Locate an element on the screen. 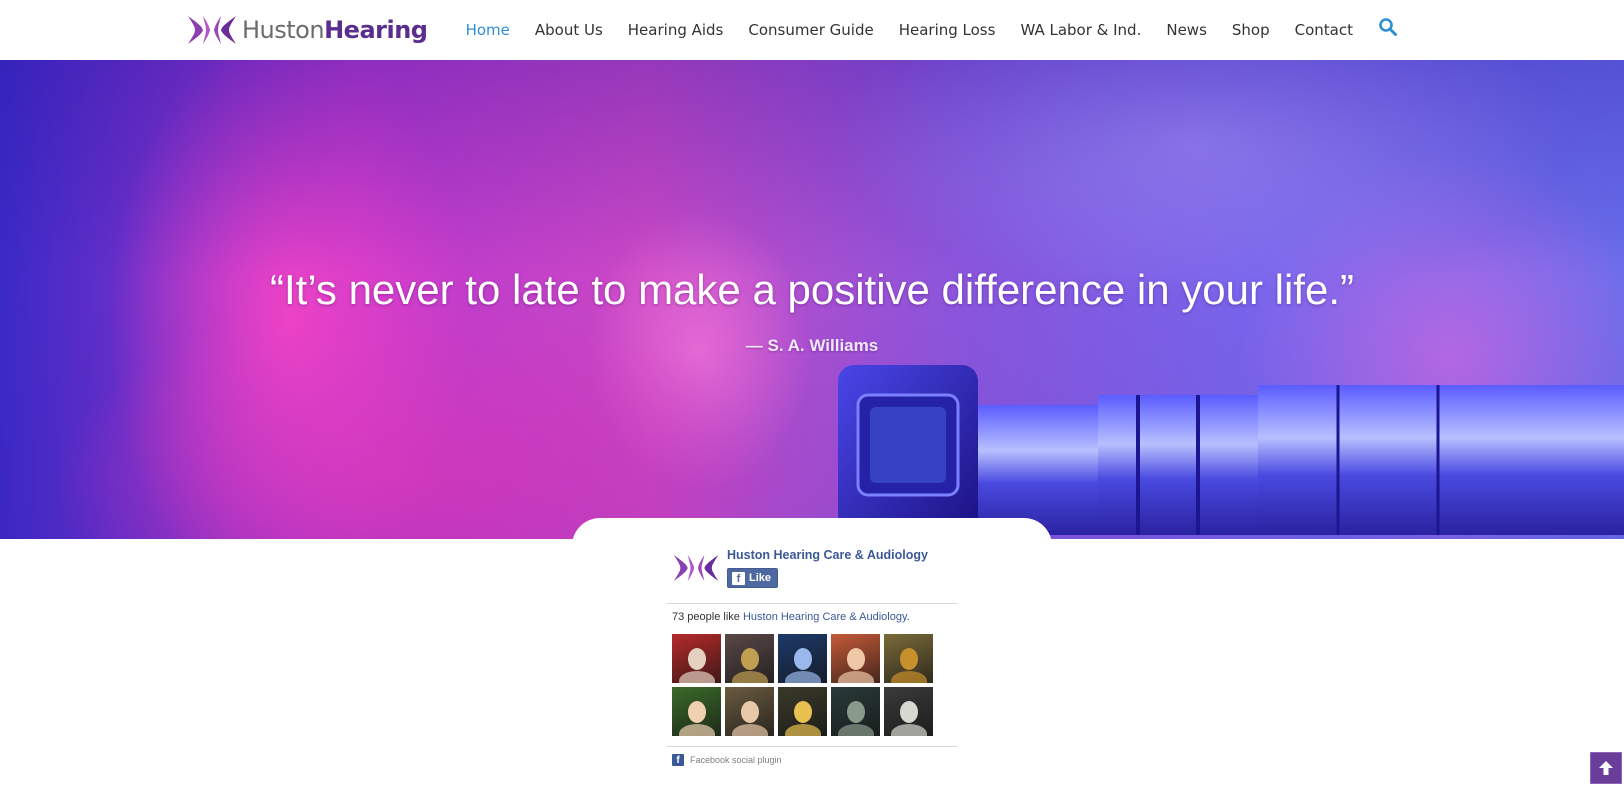  fb-divider-bottom is located at coordinates (812, 746).